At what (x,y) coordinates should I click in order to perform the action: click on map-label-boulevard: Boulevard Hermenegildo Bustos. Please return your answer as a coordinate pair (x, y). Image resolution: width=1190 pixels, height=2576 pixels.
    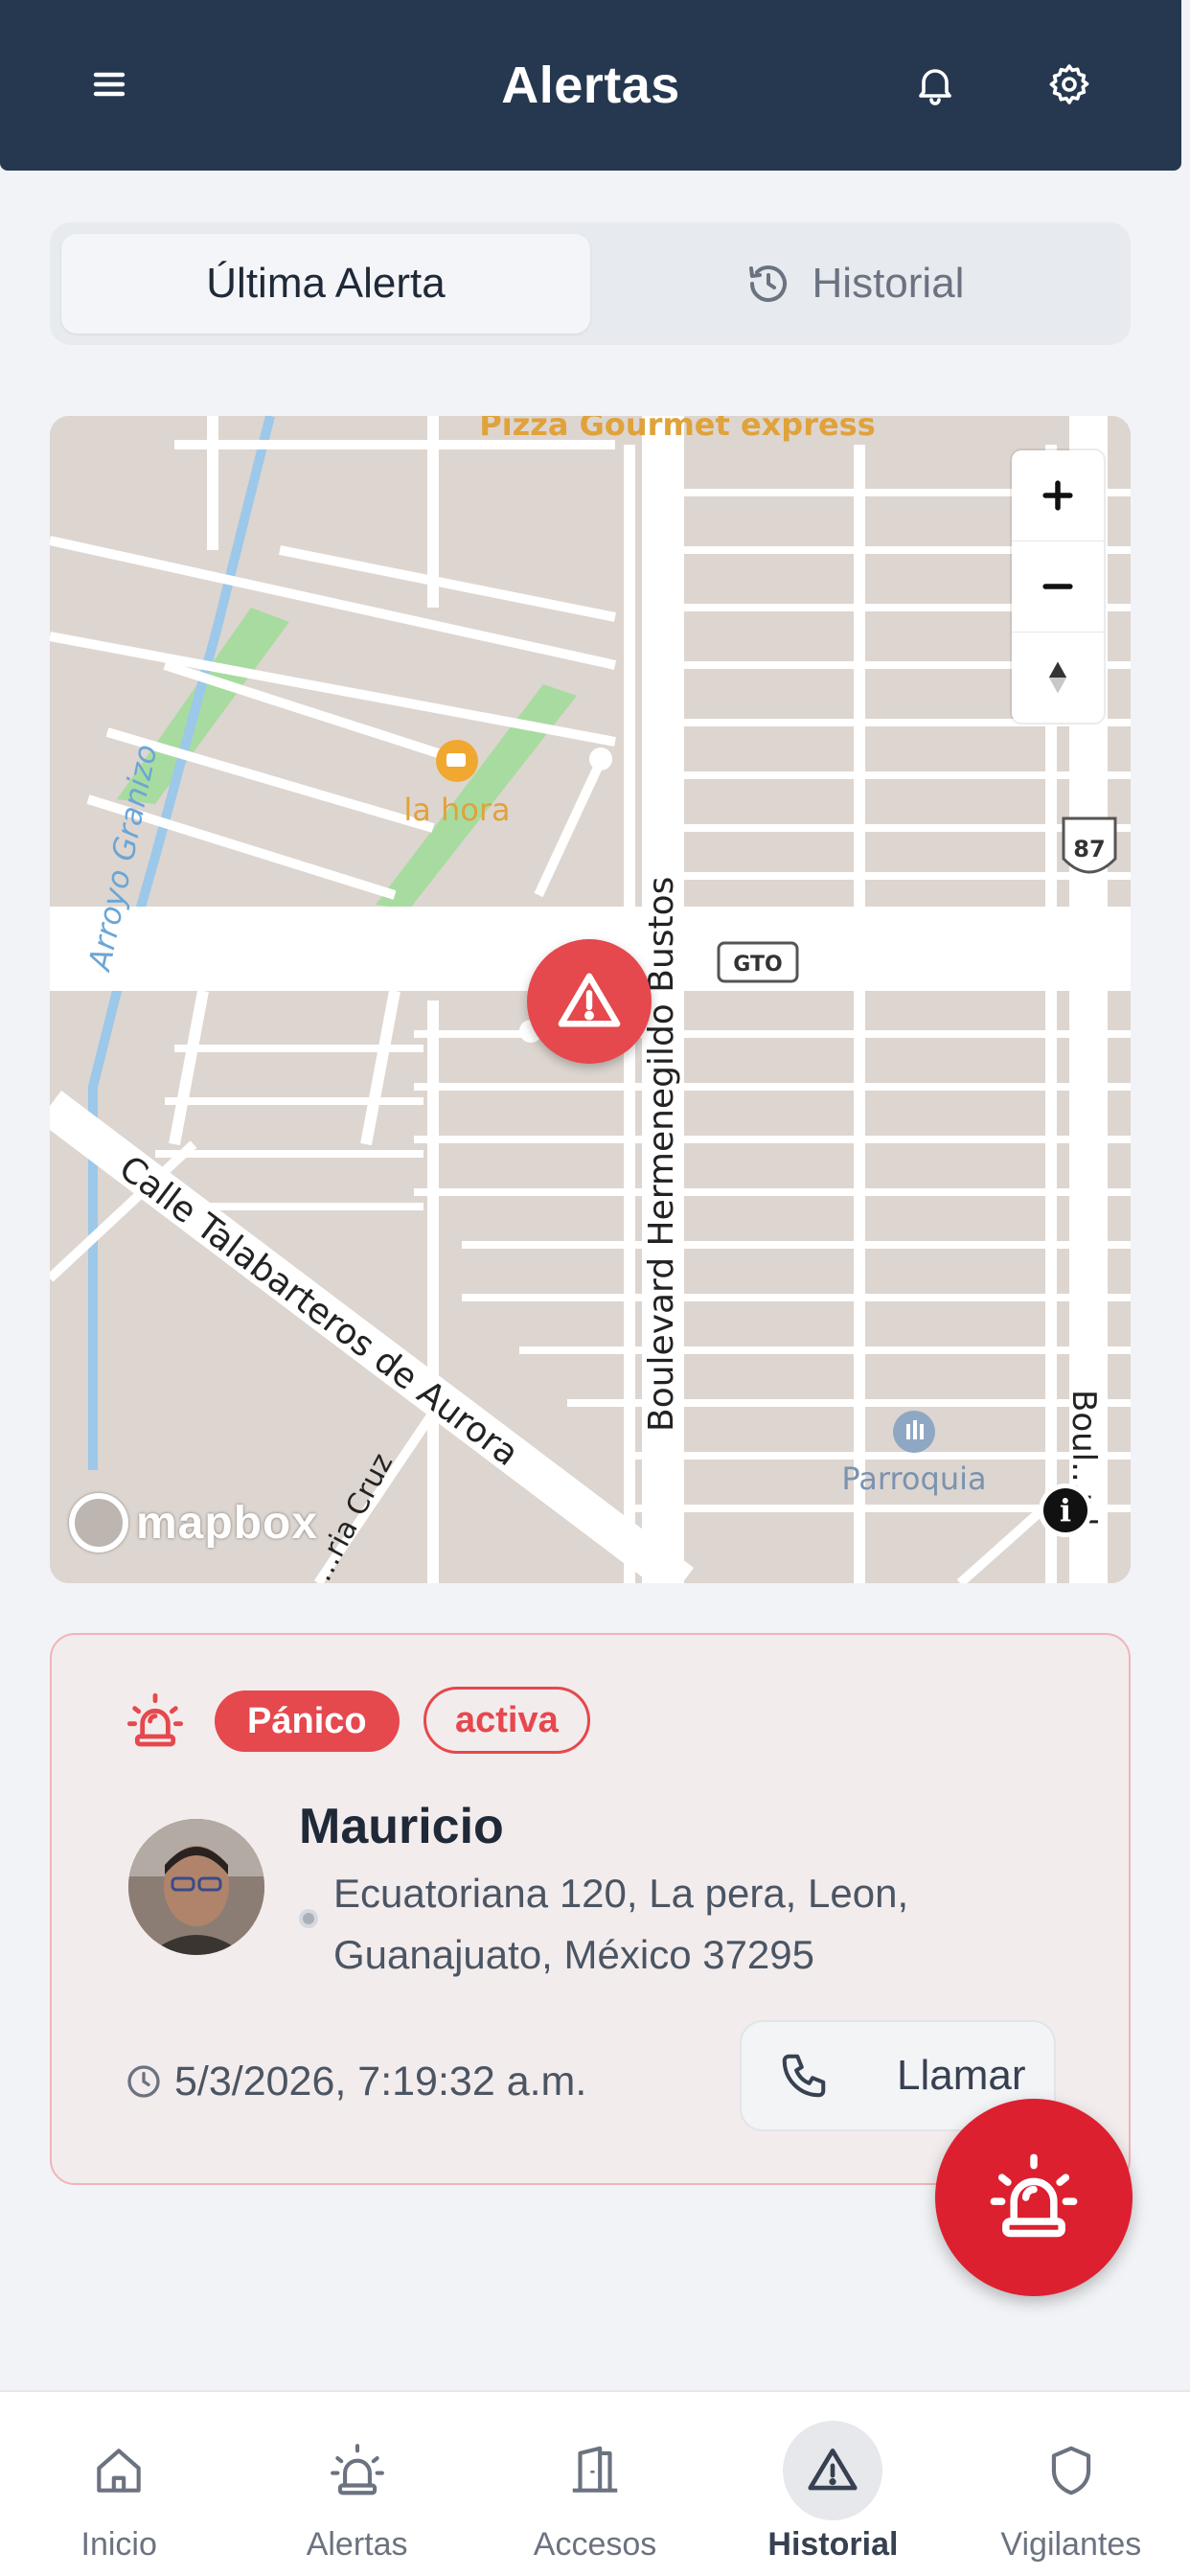
    Looking at the image, I should click on (662, 1154).